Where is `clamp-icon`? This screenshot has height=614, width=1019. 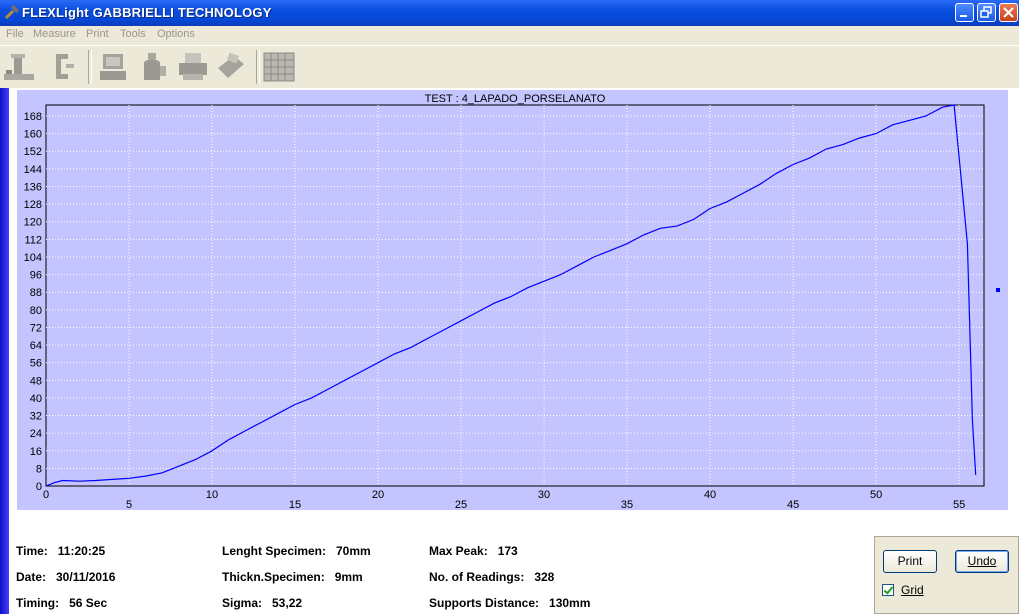
clamp-icon is located at coordinates (65, 66).